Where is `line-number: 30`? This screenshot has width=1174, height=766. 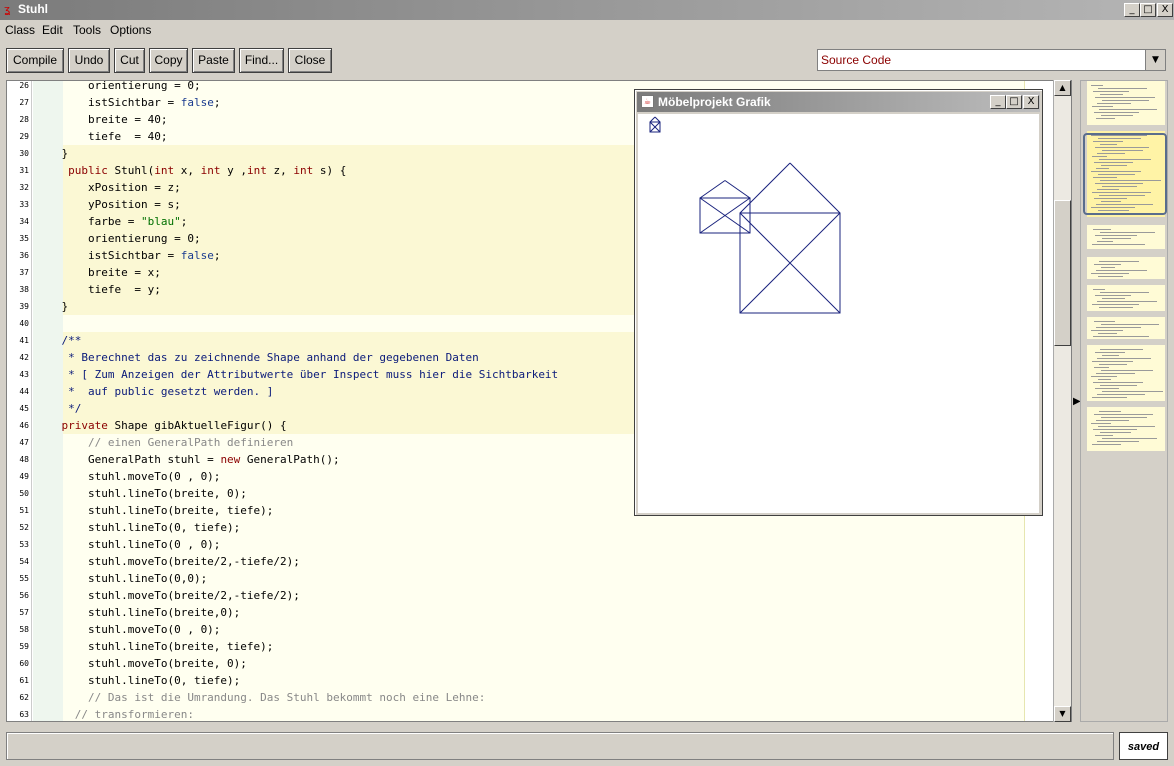
line-number: 30 is located at coordinates (24, 153).